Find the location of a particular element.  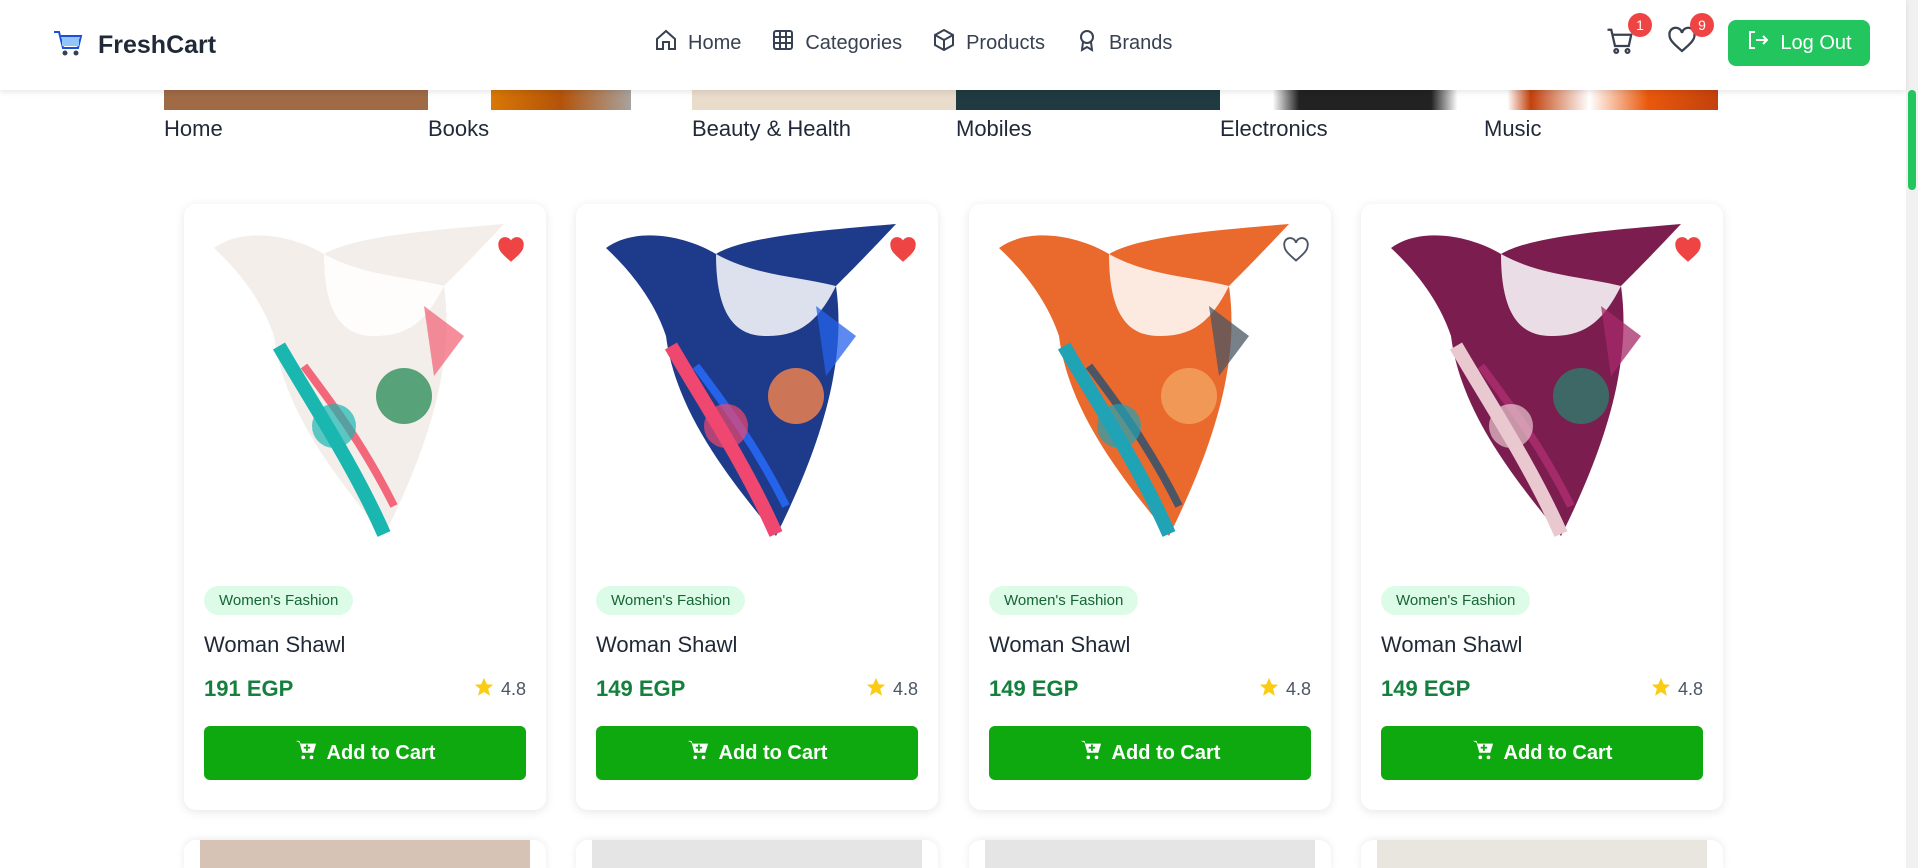

logout-button: Log Out is located at coordinates (1799, 43).